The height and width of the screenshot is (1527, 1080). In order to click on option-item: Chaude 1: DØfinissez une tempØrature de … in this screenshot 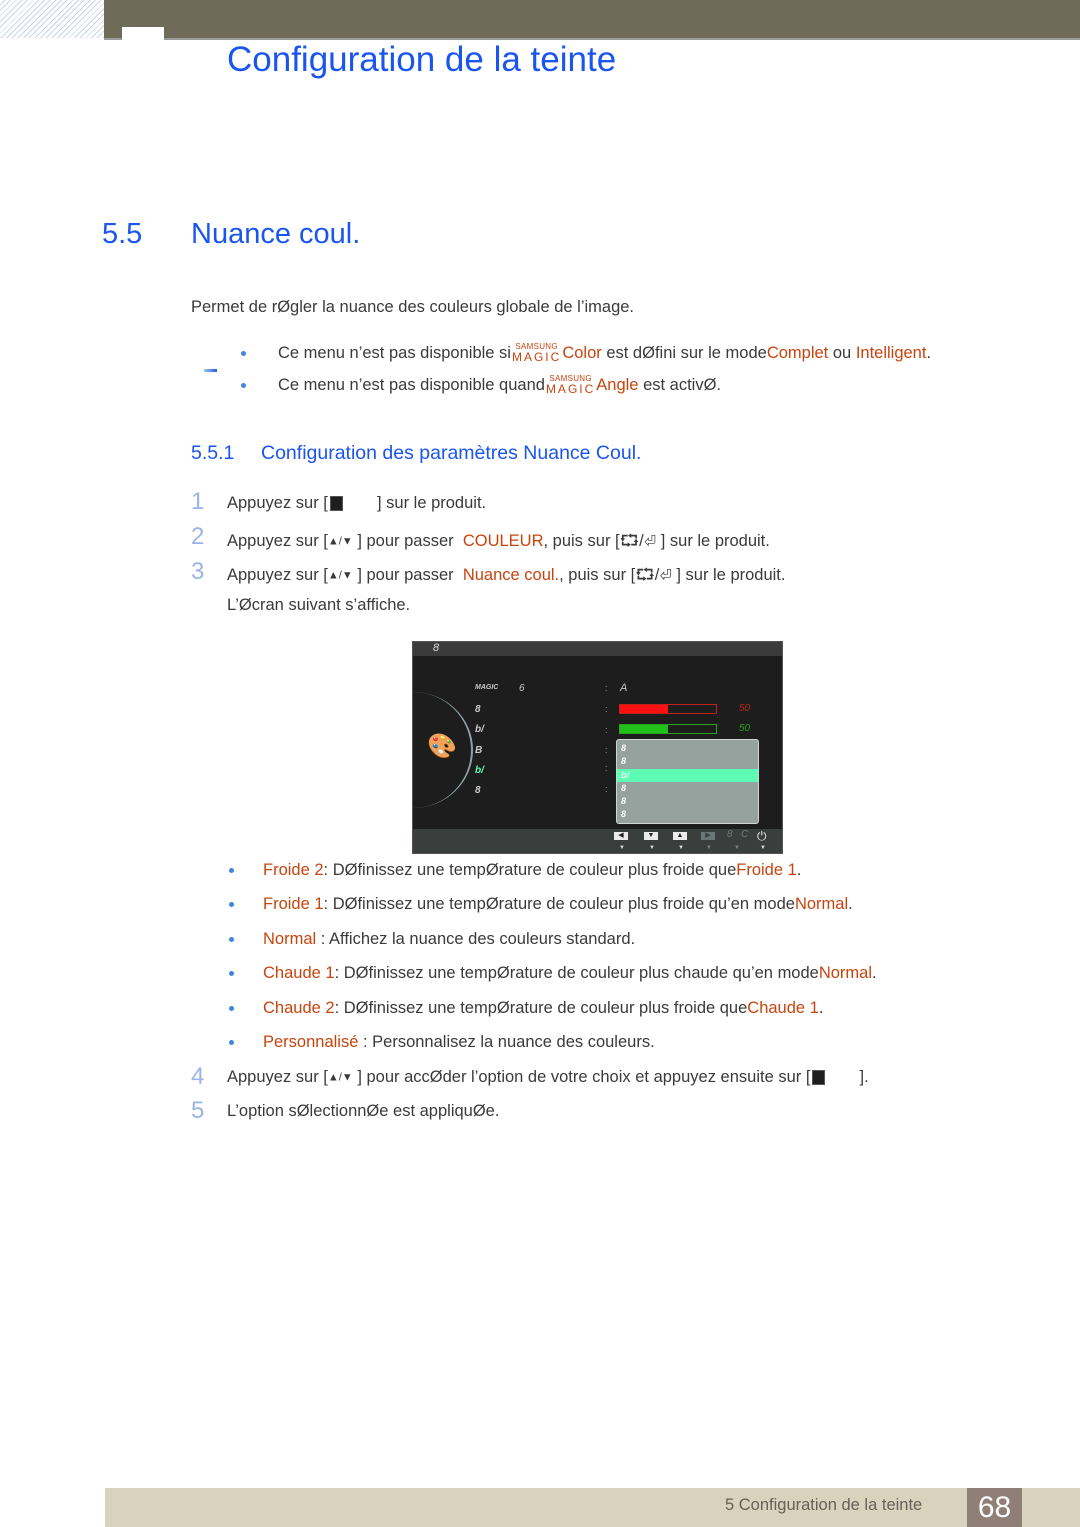, I will do `click(553, 973)`.